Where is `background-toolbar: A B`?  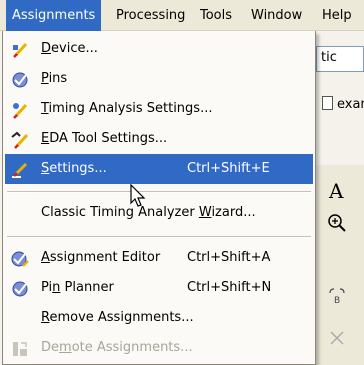 background-toolbar: A B is located at coordinates (336, 265).